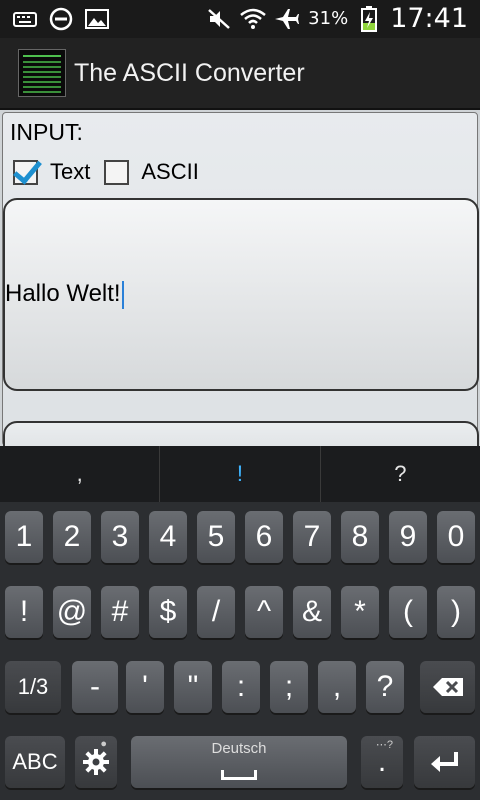 This screenshot has width=480, height=800. What do you see at coordinates (70, 172) in the screenshot?
I see `text-checkbox-label: Text` at bounding box center [70, 172].